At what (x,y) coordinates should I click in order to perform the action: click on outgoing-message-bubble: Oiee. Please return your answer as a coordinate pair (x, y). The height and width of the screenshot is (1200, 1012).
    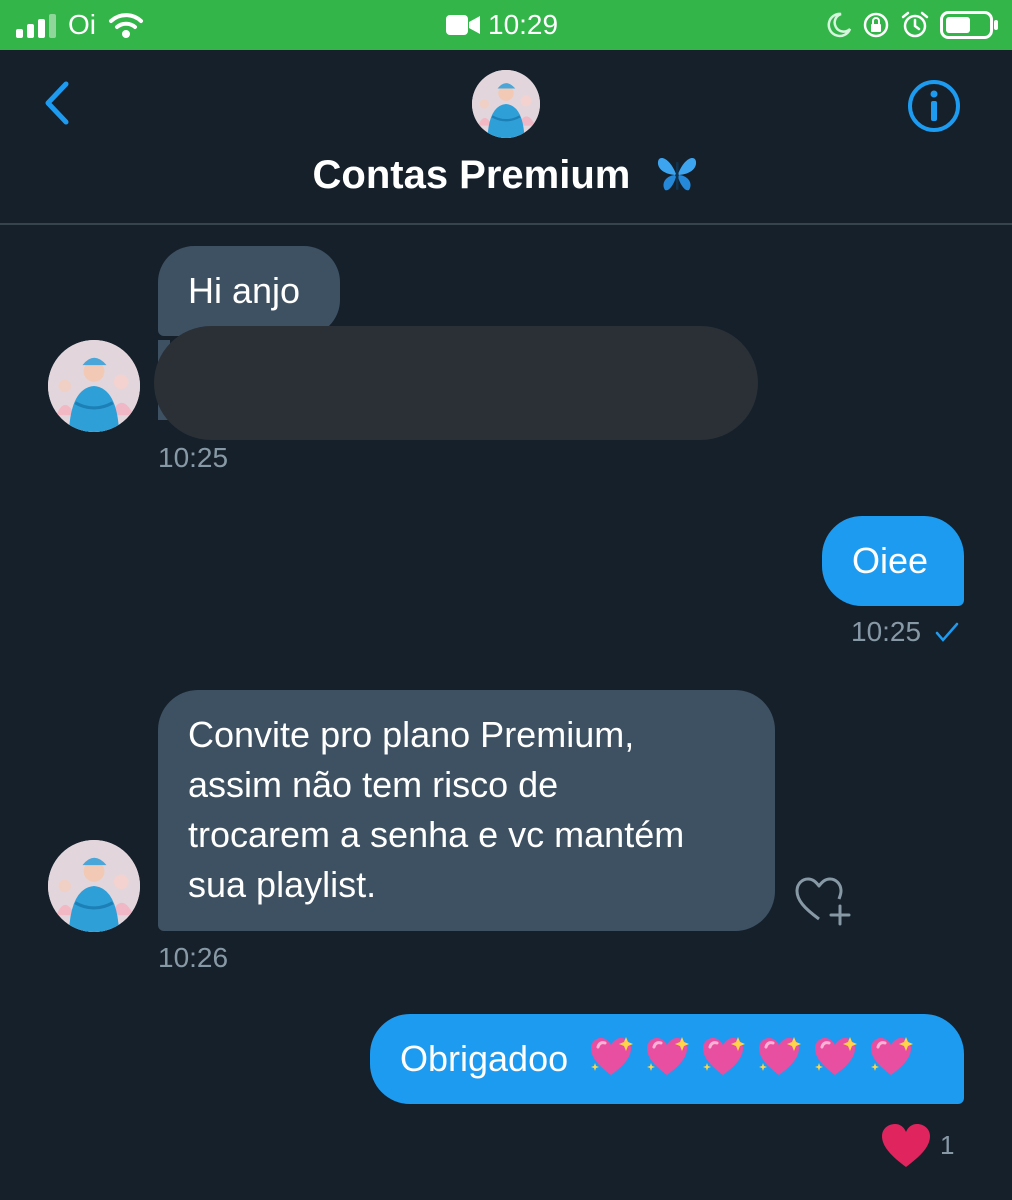
    Looking at the image, I should click on (893, 561).